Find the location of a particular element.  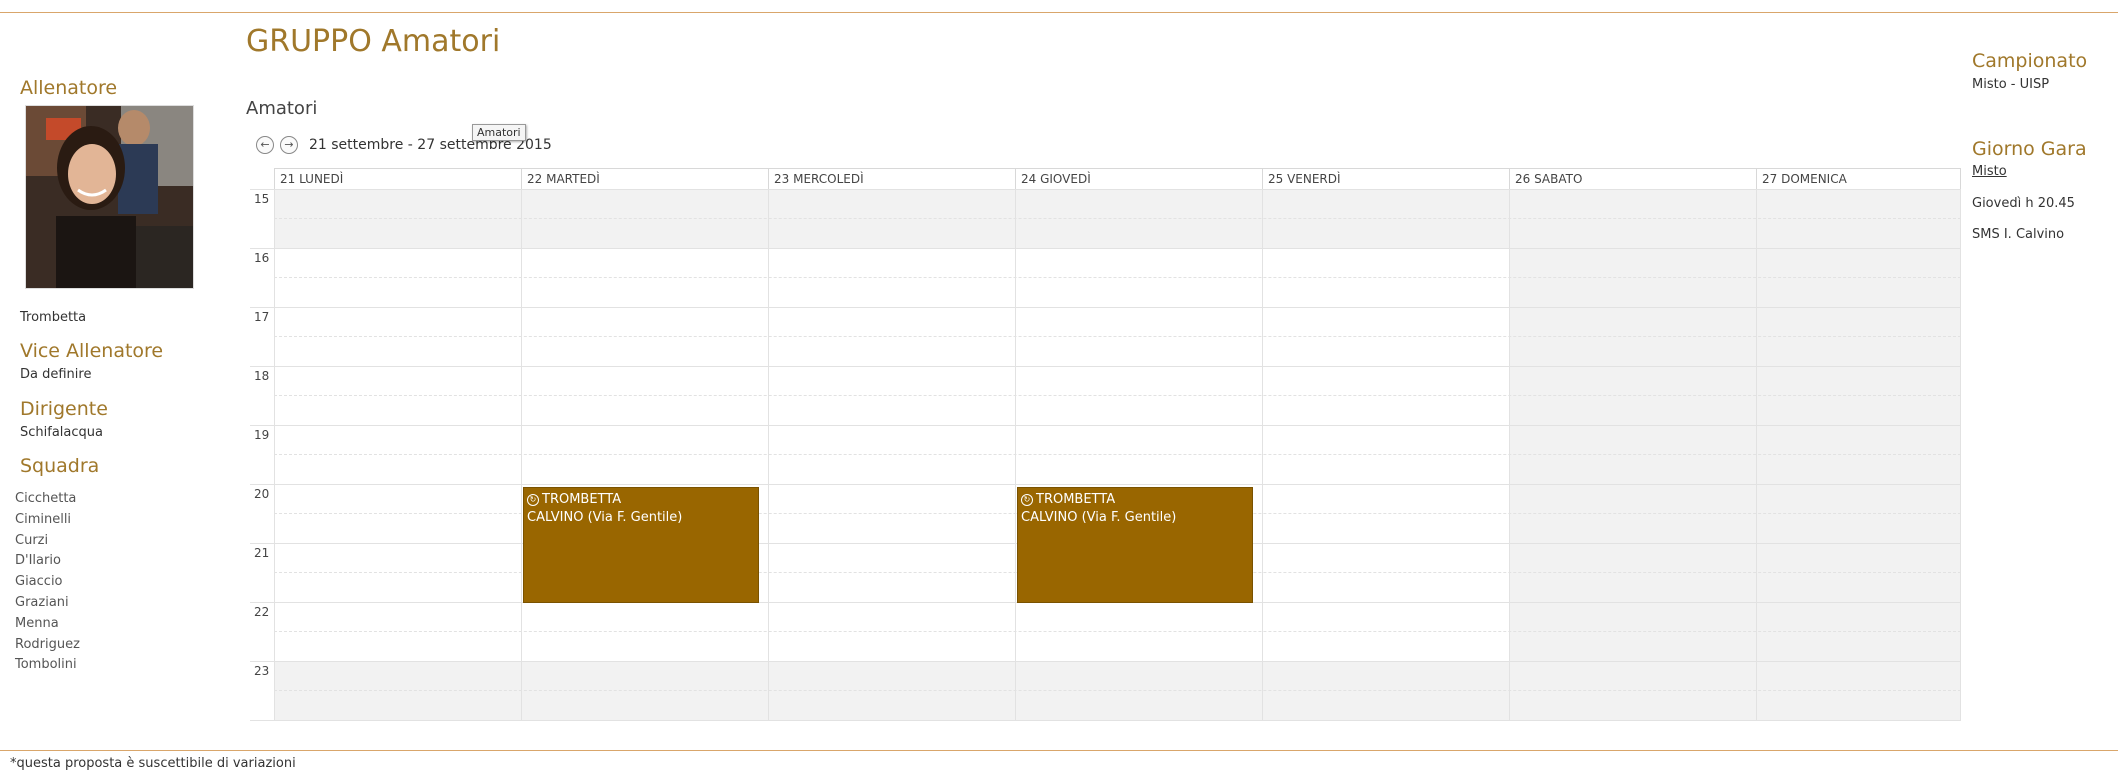

hour-row: 19 is located at coordinates (1105, 454).